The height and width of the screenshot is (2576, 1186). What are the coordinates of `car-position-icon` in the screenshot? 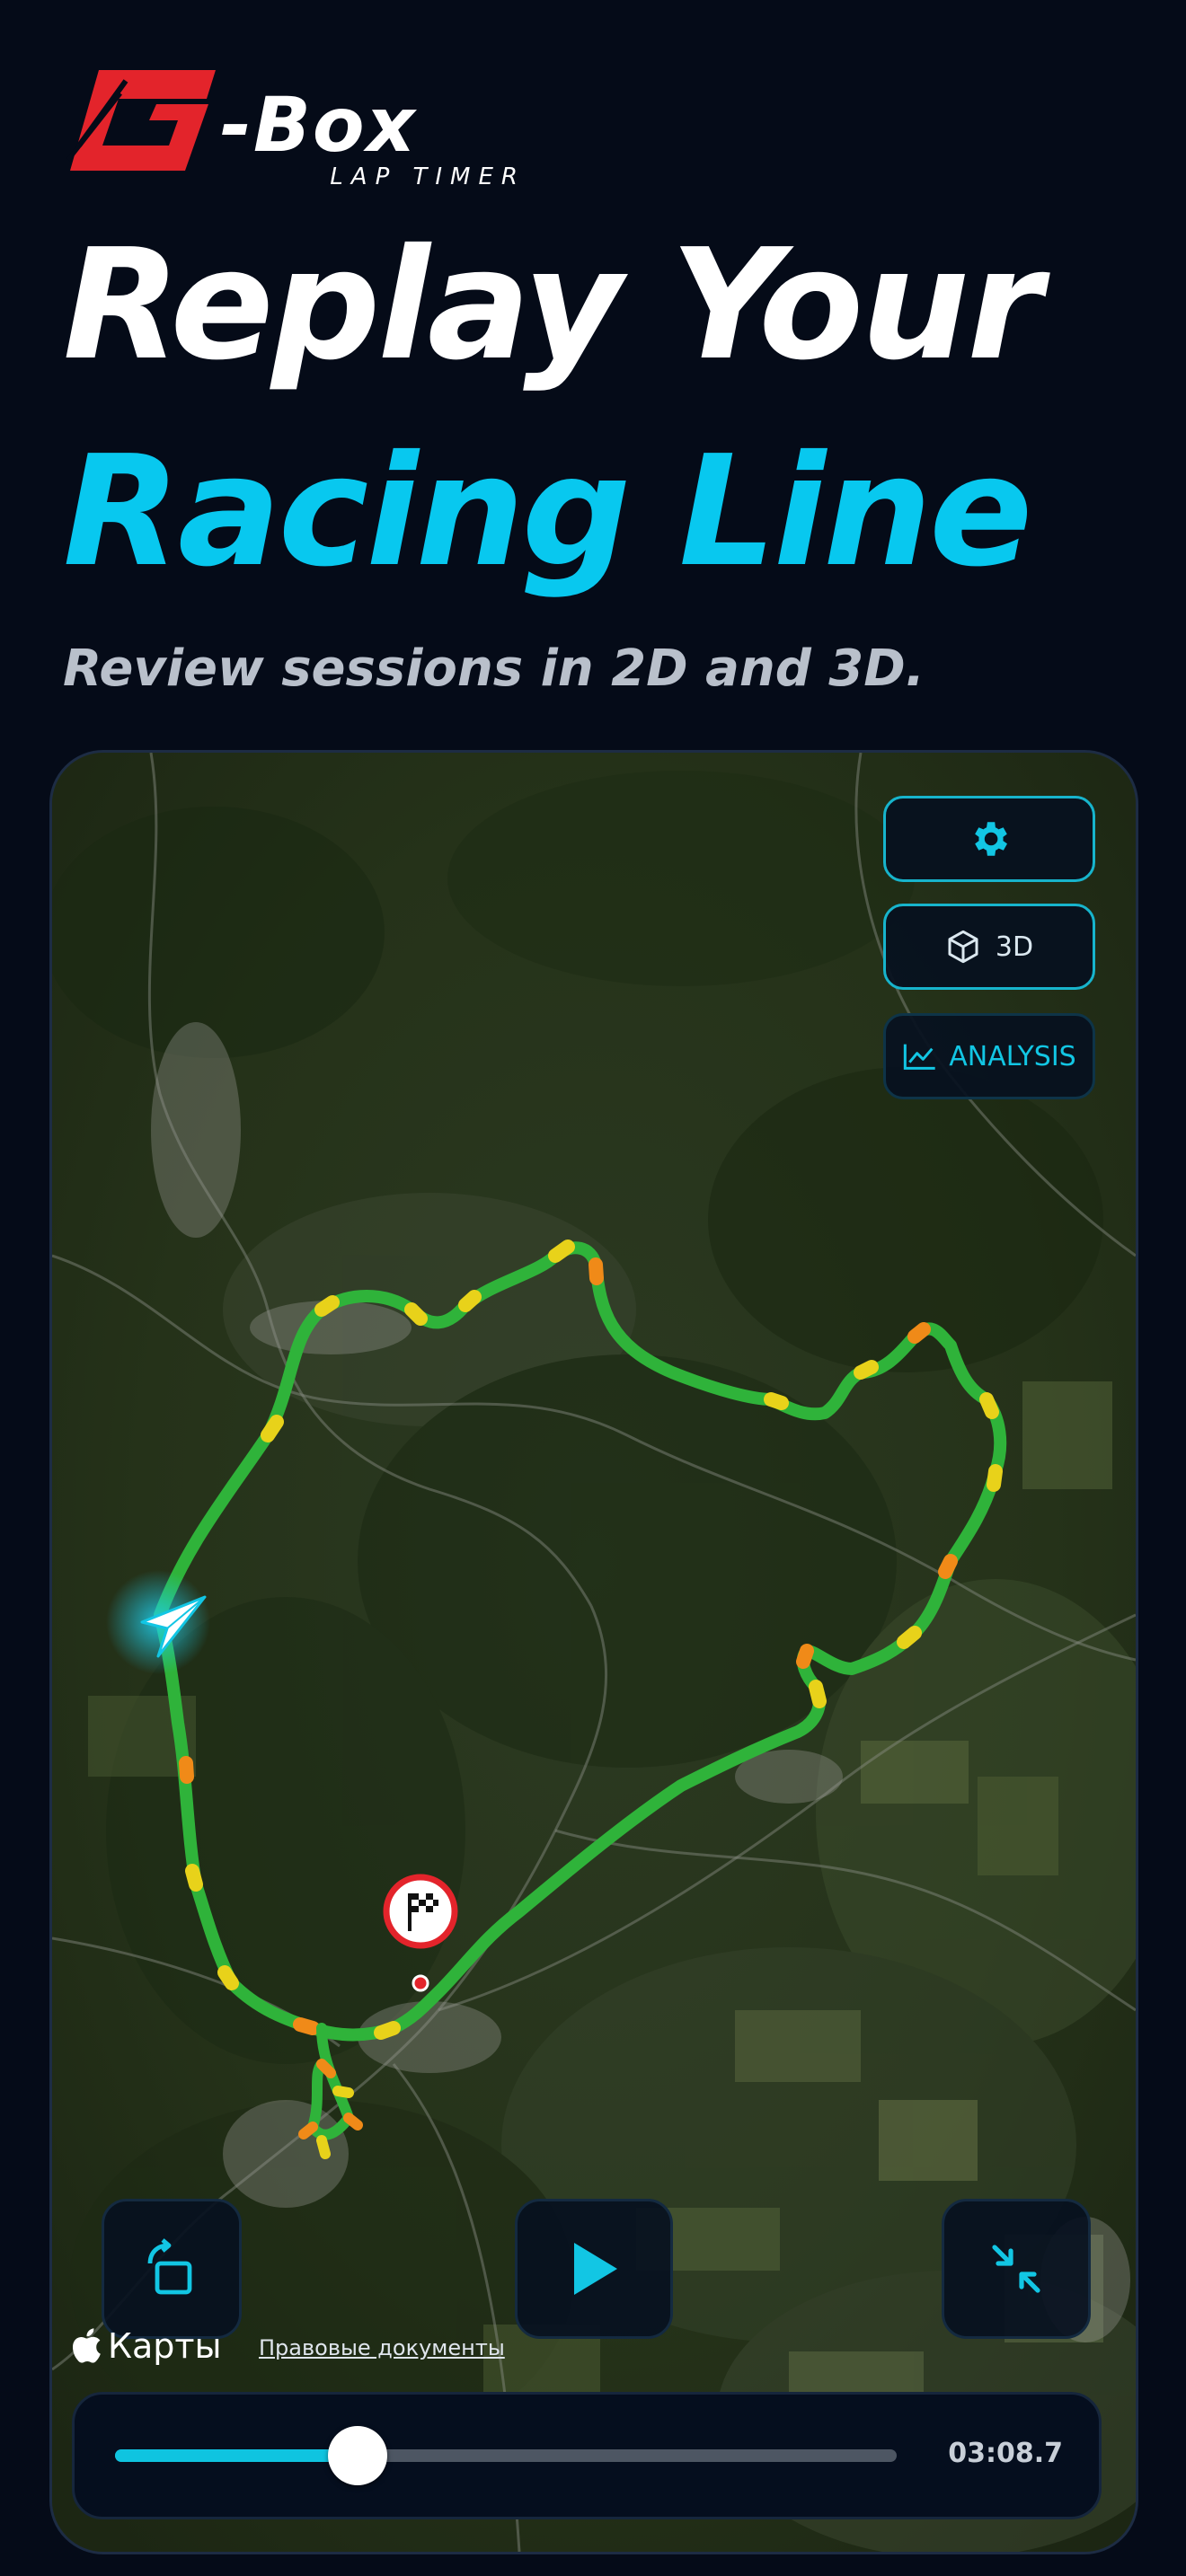 It's located at (158, 1622).